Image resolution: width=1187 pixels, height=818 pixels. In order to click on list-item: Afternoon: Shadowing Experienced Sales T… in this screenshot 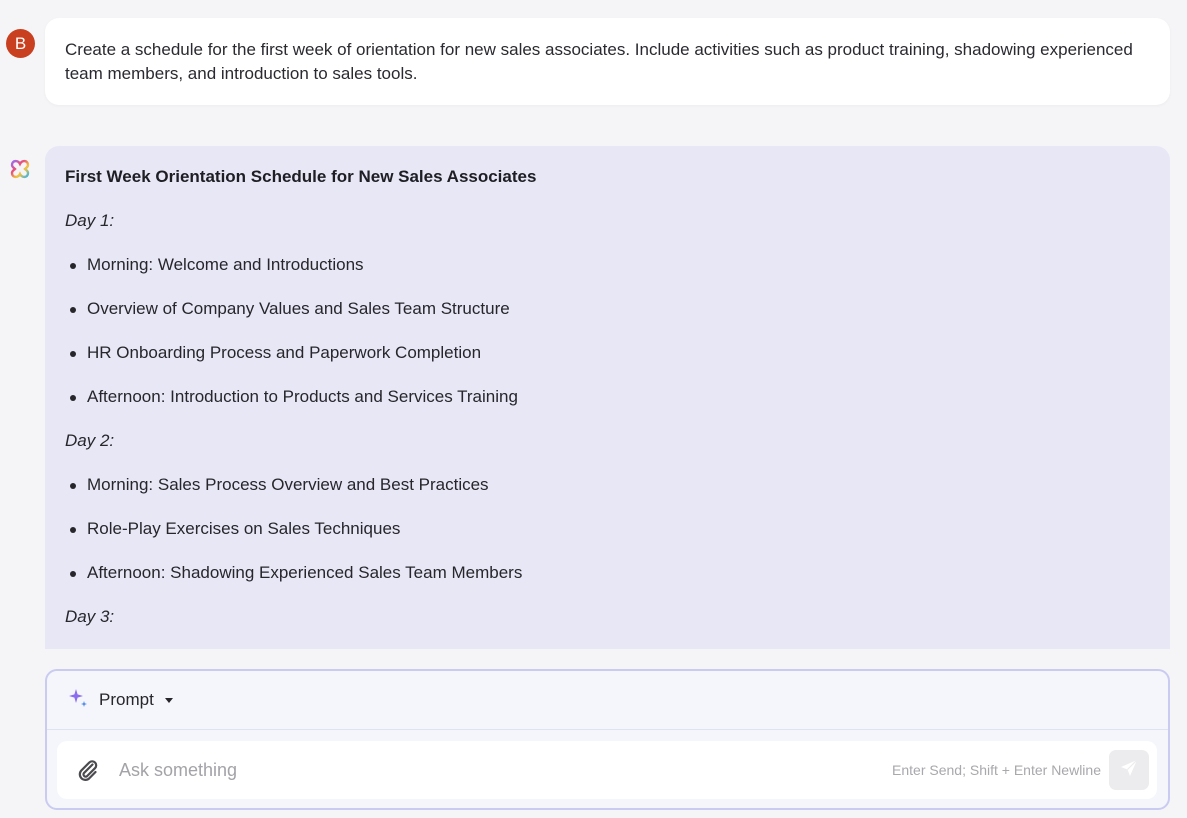, I will do `click(607, 573)`.